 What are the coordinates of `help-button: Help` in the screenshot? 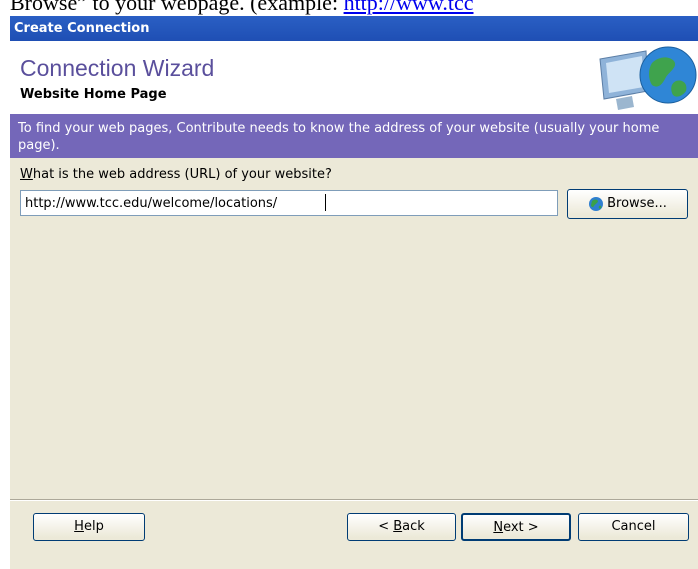 It's located at (89, 527).